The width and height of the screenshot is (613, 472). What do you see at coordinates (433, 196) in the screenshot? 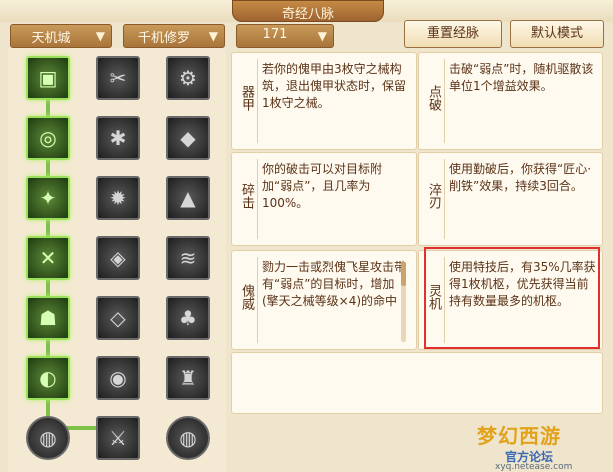
I see `talent-card-label: 淬刃` at bounding box center [433, 196].